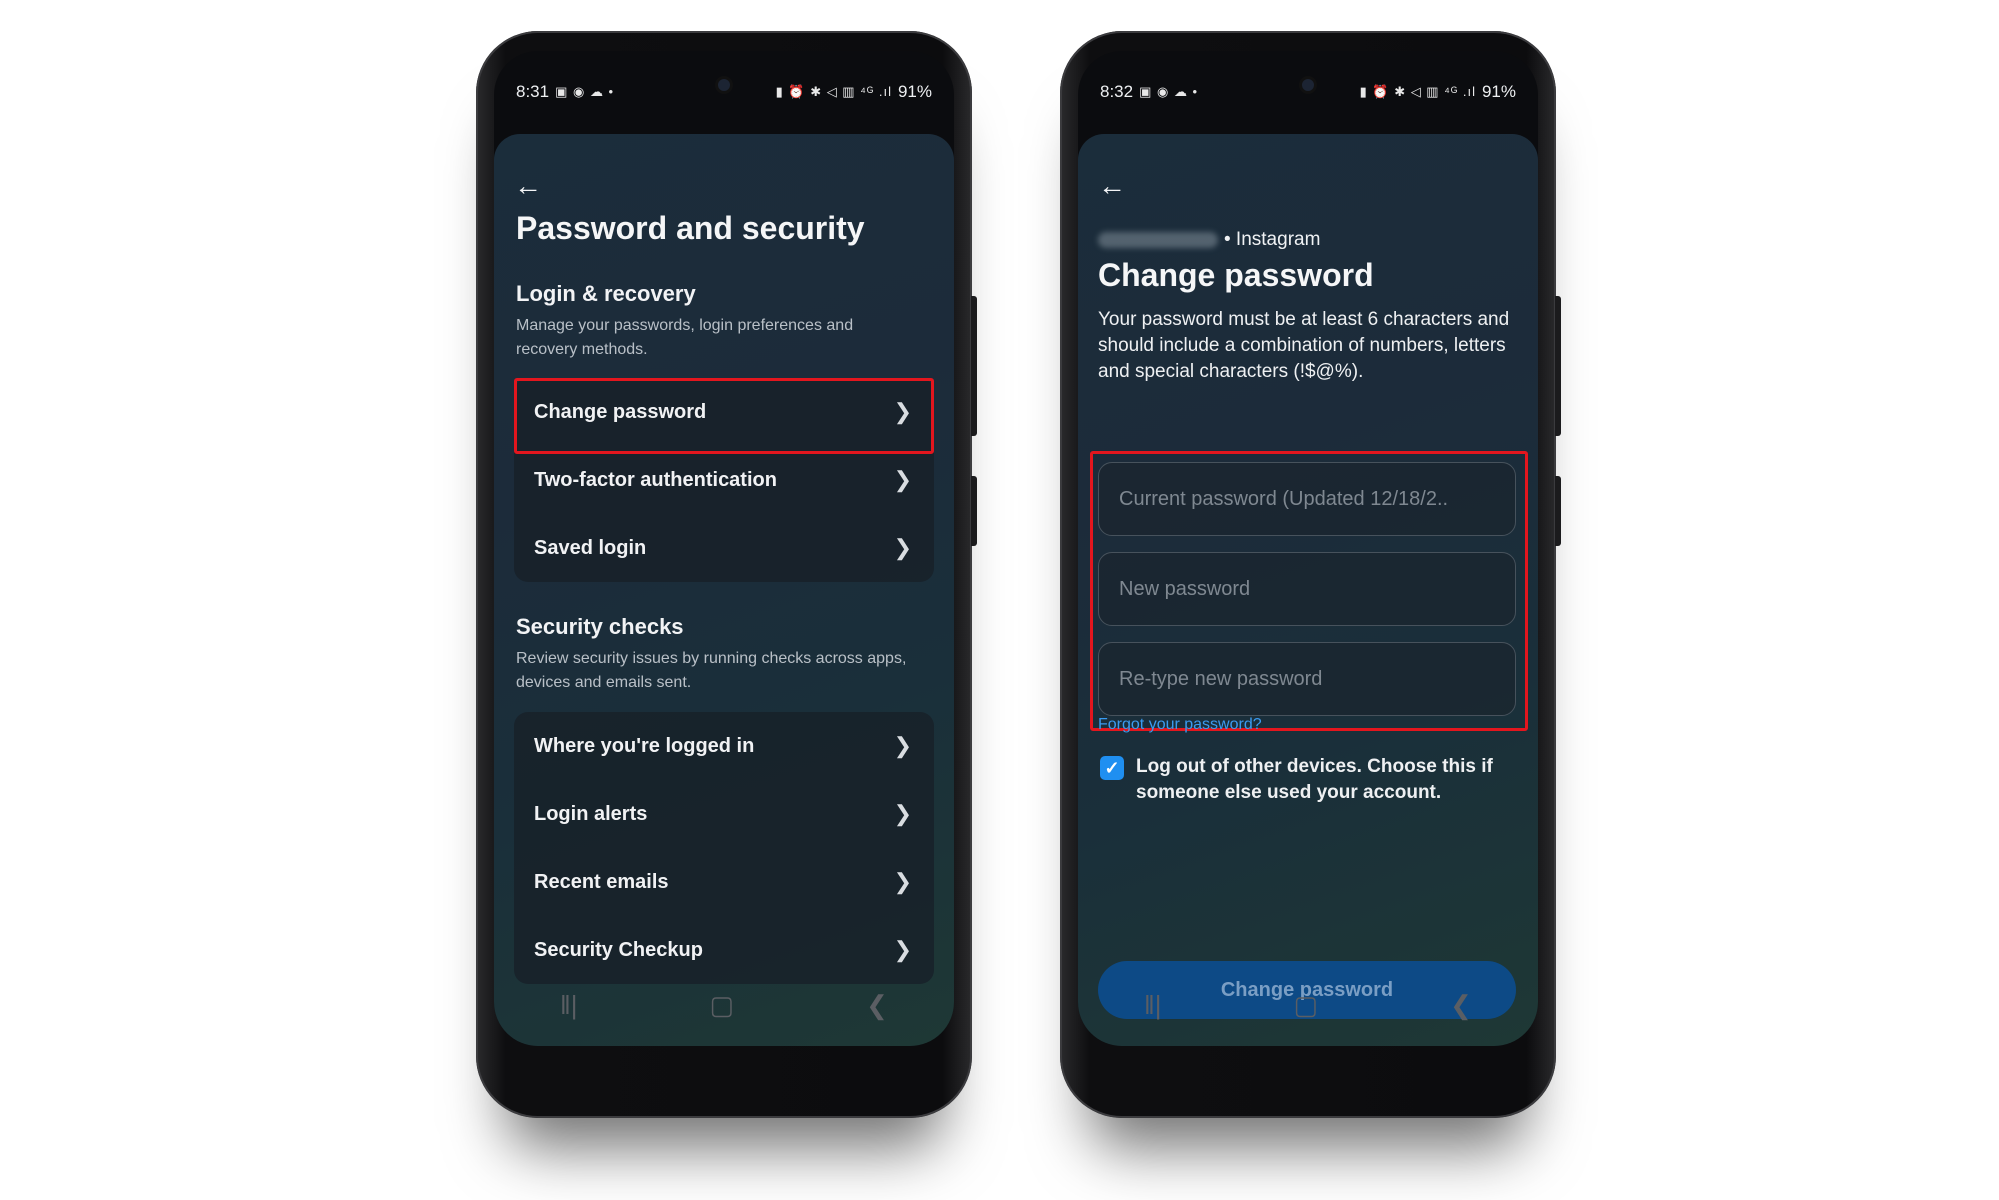 This screenshot has width=1999, height=1200. I want to click on new-password-field: New password, so click(1307, 589).